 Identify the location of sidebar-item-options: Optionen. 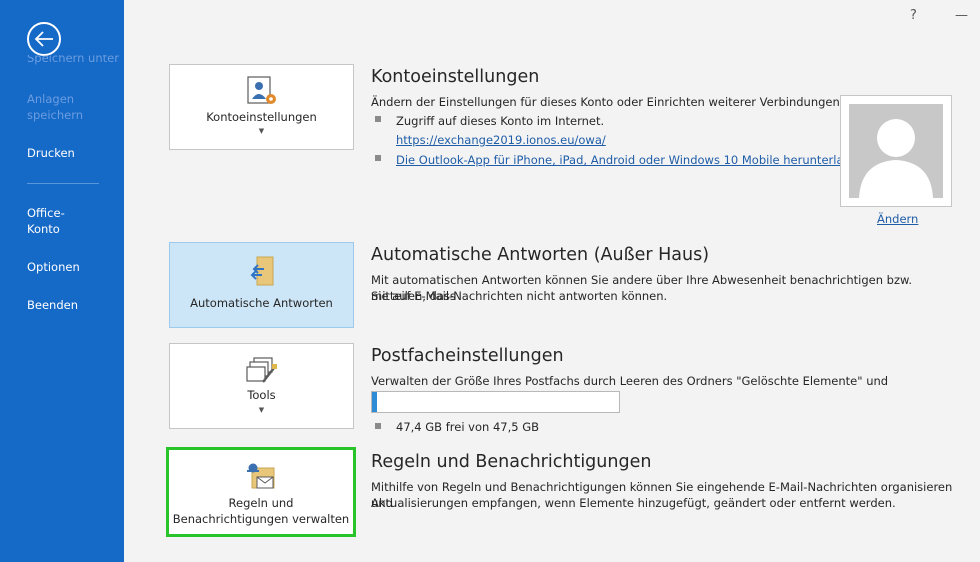
(53, 267).